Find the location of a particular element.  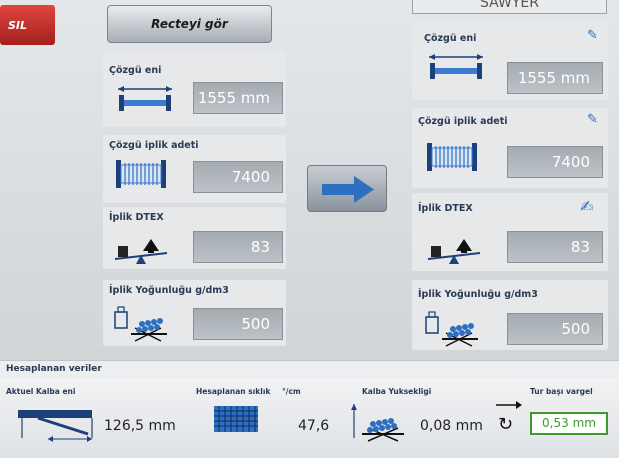

view-recipe-label: Recteyi gör is located at coordinates (189, 24).